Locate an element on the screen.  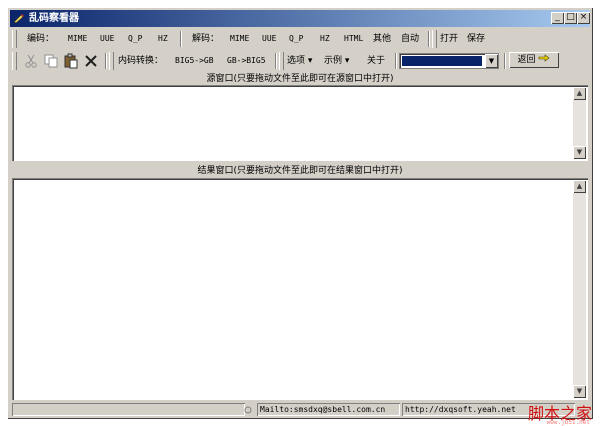
back-button-label: 返回 is located at coordinates (526, 60).